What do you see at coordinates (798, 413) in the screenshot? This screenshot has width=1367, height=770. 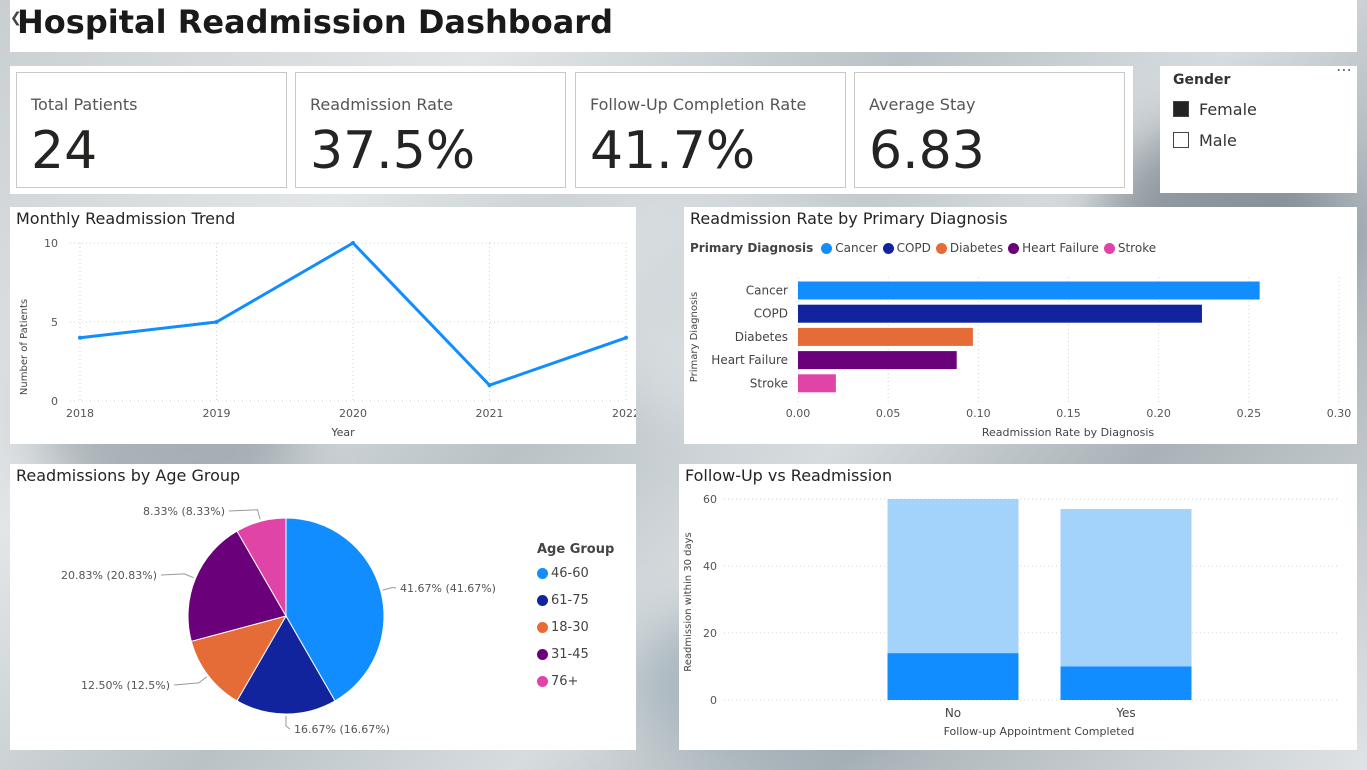 I see `x-tick-label: 0.00` at bounding box center [798, 413].